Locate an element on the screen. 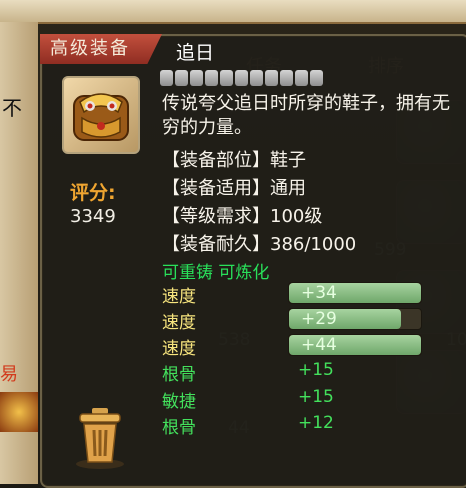  item-tags: 可重铸 可炼化 is located at coordinates (216, 273).